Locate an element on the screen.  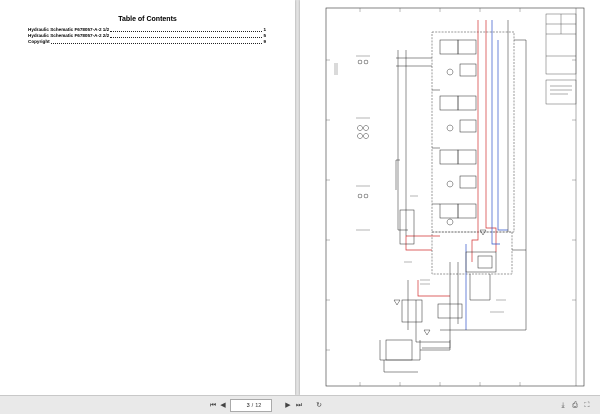
download-icon: ⤓ is located at coordinates (563, 405).